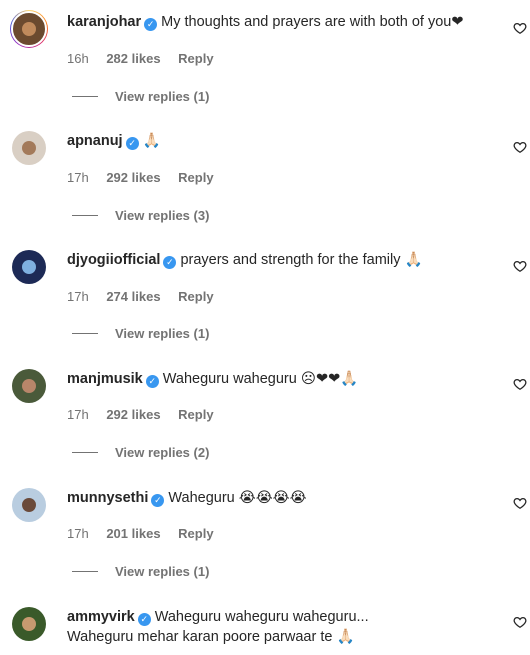  I want to click on comment-body: manjmusik ✓ Waheguru waheguru ☹❤❤🙏🏻, so click(212, 379).